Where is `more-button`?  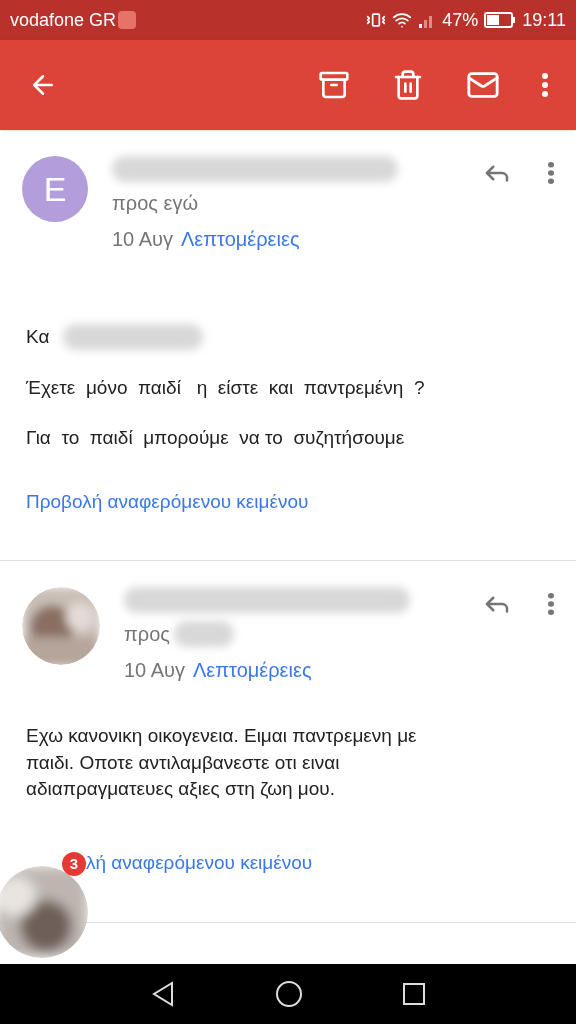 more-button is located at coordinates (545, 85).